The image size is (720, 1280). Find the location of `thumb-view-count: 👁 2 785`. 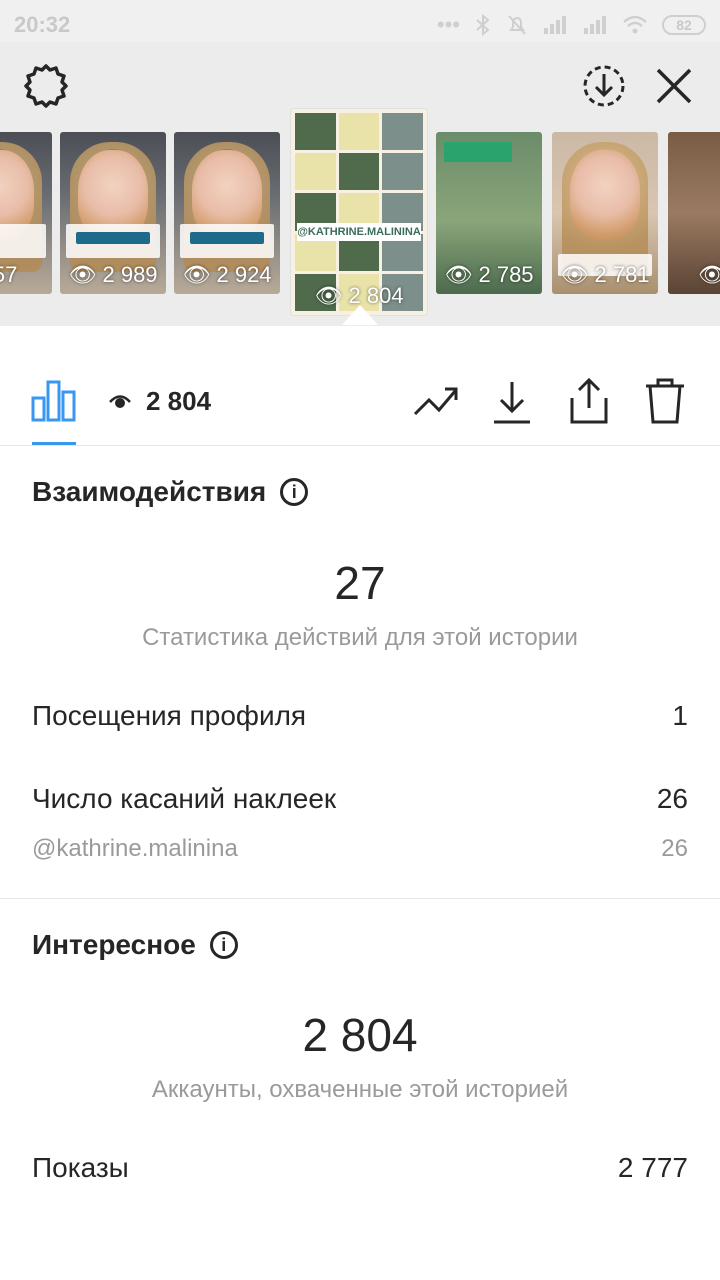

thumb-view-count: 👁 2 785 is located at coordinates (489, 274).